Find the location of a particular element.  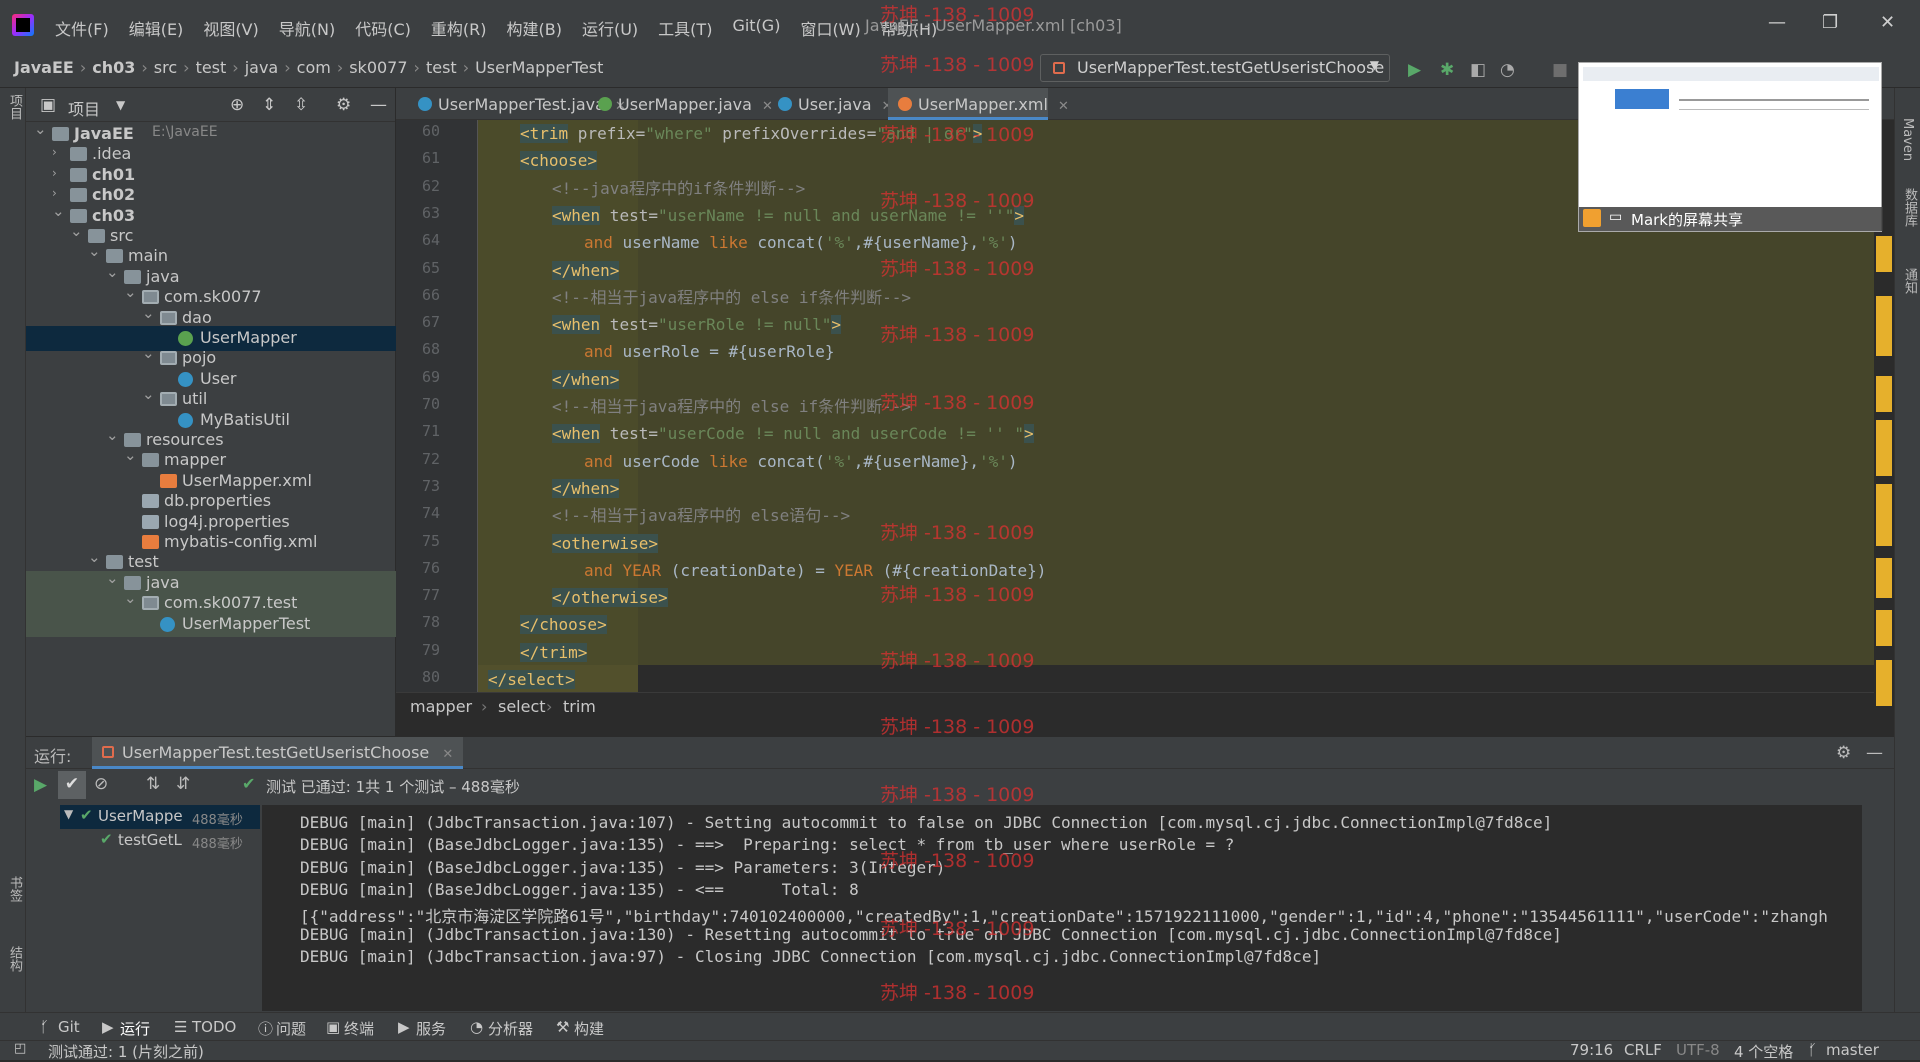

breadcrumb-item: com is located at coordinates (314, 67).